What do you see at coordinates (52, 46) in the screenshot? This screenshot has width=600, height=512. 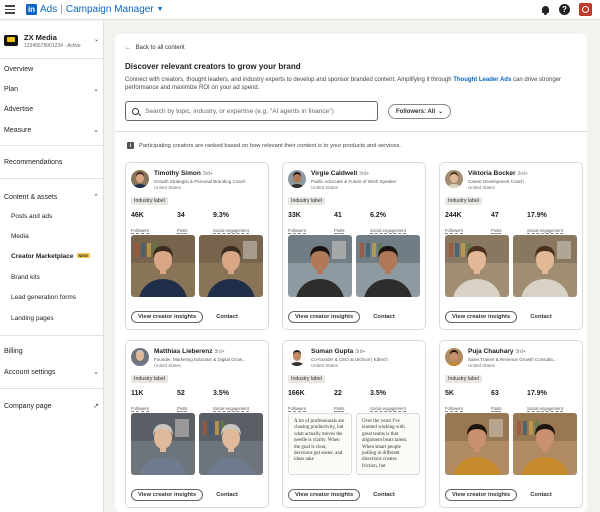 I see `account-id: 12345678901234 · Active` at bounding box center [52, 46].